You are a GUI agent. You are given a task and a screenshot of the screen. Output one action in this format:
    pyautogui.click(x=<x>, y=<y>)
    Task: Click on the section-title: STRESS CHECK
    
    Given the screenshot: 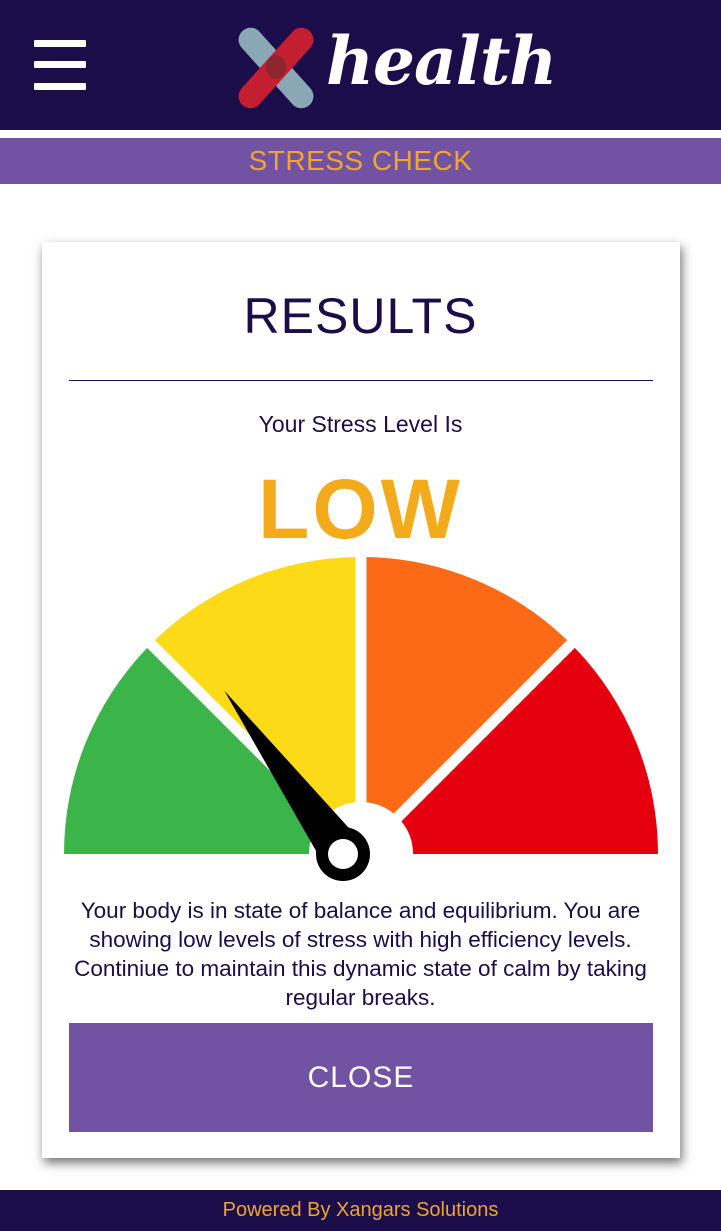 What is the action you would take?
    pyautogui.click(x=360, y=160)
    